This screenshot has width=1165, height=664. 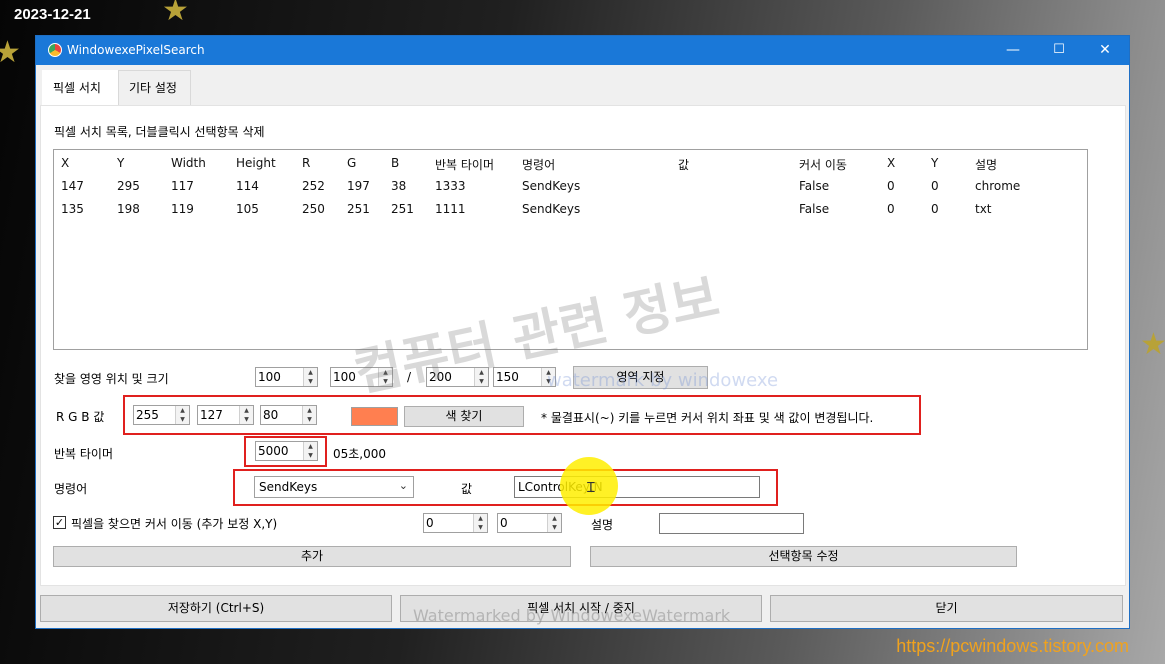 What do you see at coordinates (1105, 50) in the screenshot?
I see `close-window-button: ✕` at bounding box center [1105, 50].